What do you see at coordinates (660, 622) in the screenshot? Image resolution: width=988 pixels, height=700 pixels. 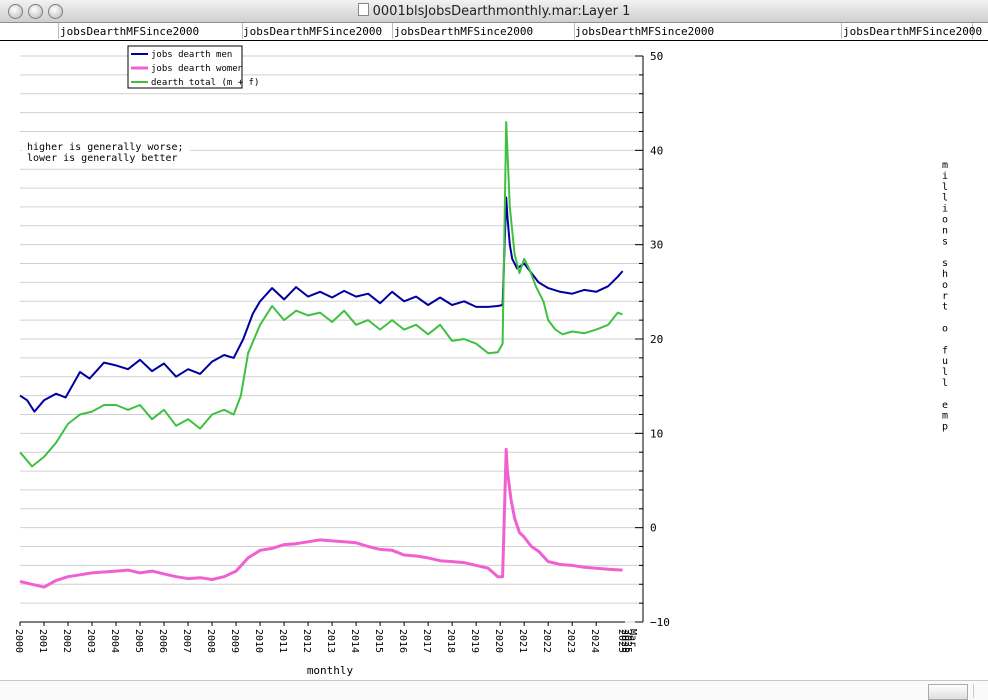 I see `y-tick-label: −10` at bounding box center [660, 622].